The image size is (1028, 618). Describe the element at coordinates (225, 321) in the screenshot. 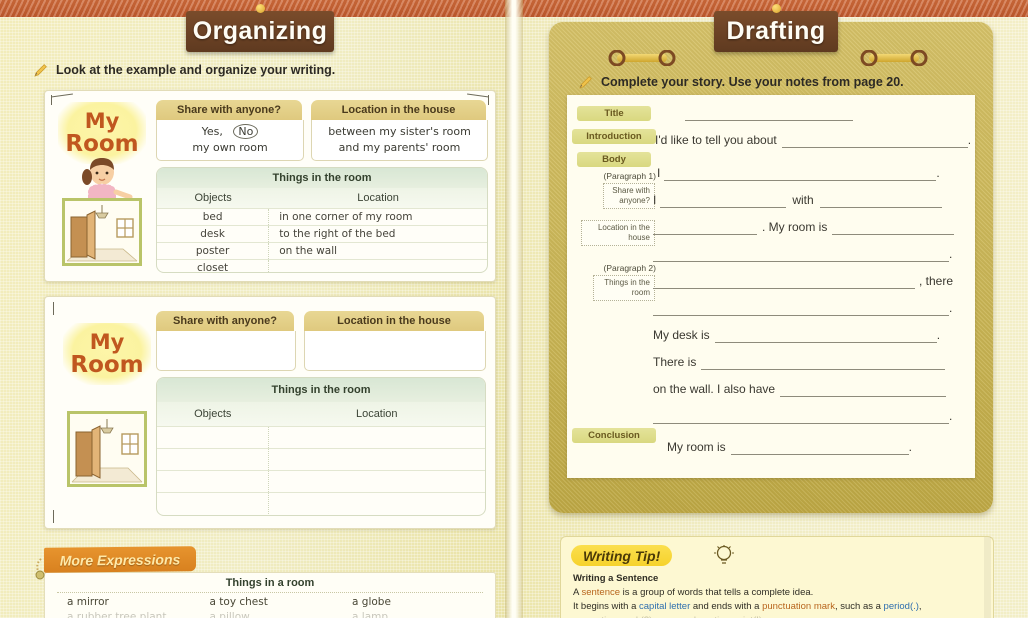

I see `blank-share-header: Share with anyone?` at that location.